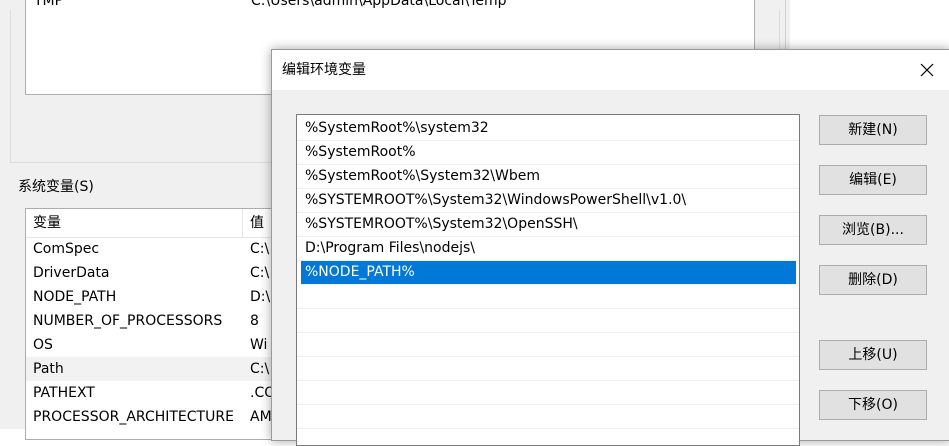 Image resolution: width=949 pixels, height=446 pixels. What do you see at coordinates (261, 417) in the screenshot?
I see `row-value: AM` at bounding box center [261, 417].